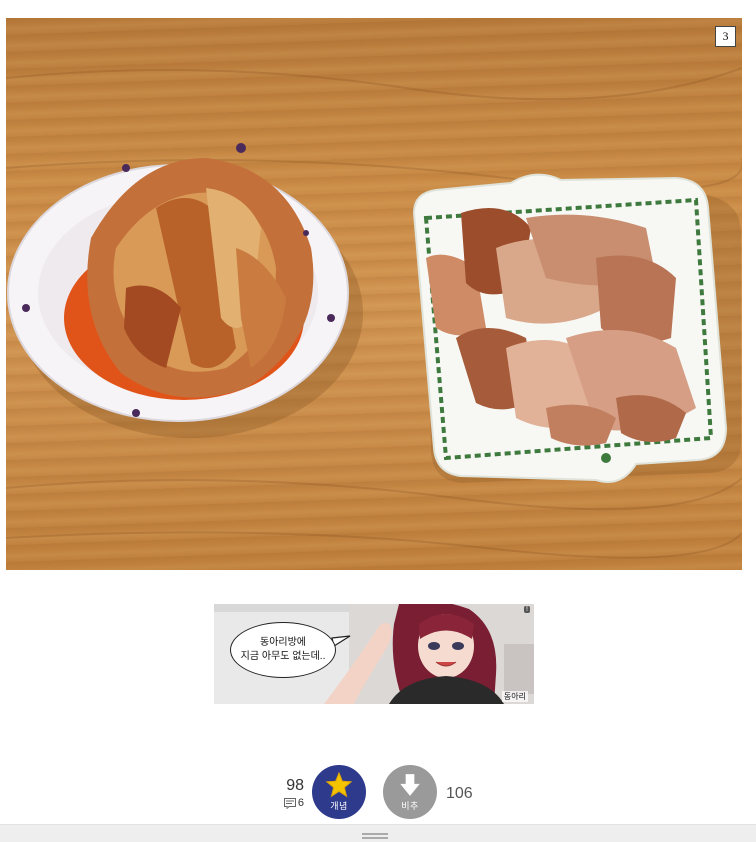 This screenshot has width=756, height=842. I want to click on ad-info-icon: !, so click(527, 609).